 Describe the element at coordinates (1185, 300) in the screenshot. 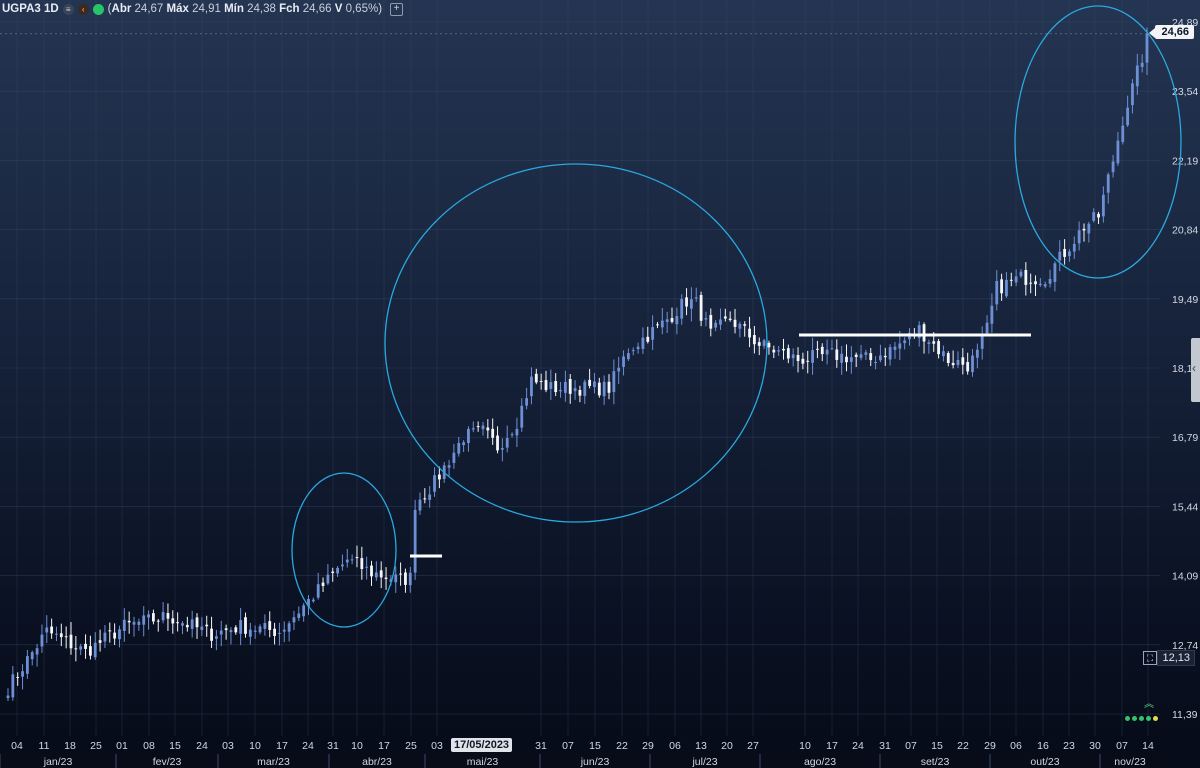

I see `y-tick-label: 19,49` at that location.